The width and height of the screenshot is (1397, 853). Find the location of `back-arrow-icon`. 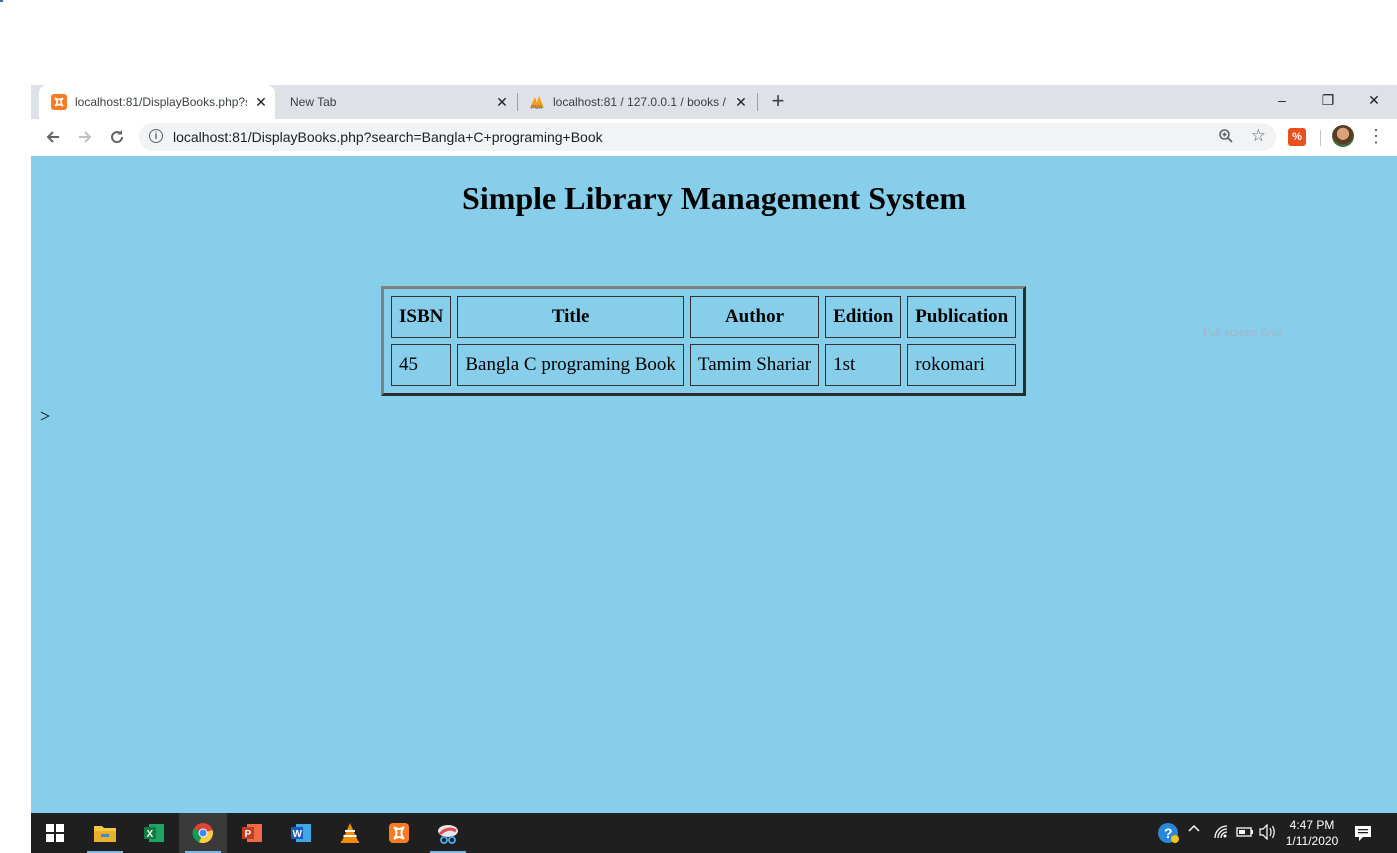

back-arrow-icon is located at coordinates (52, 137).